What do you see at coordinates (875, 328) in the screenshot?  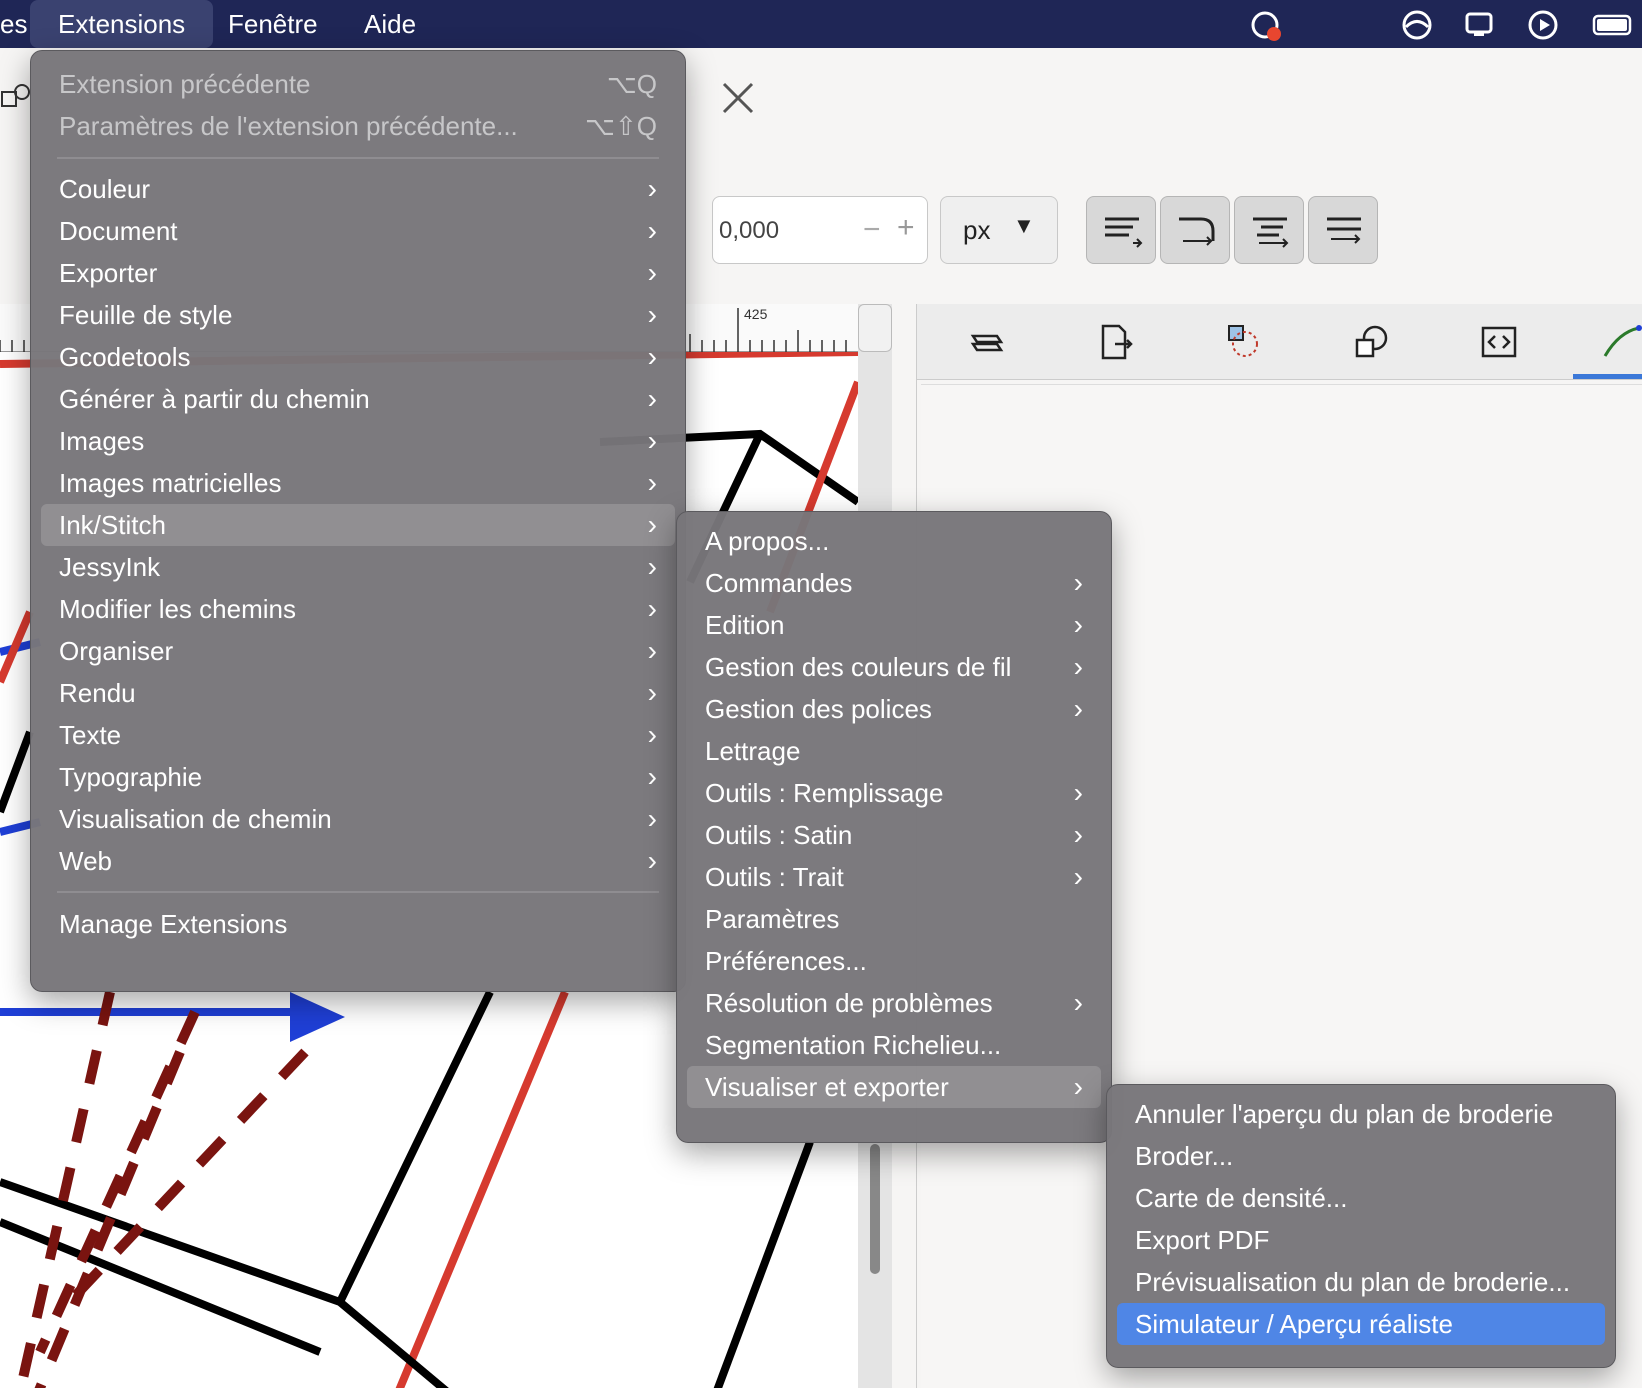 I see `page-lock-icon` at bounding box center [875, 328].